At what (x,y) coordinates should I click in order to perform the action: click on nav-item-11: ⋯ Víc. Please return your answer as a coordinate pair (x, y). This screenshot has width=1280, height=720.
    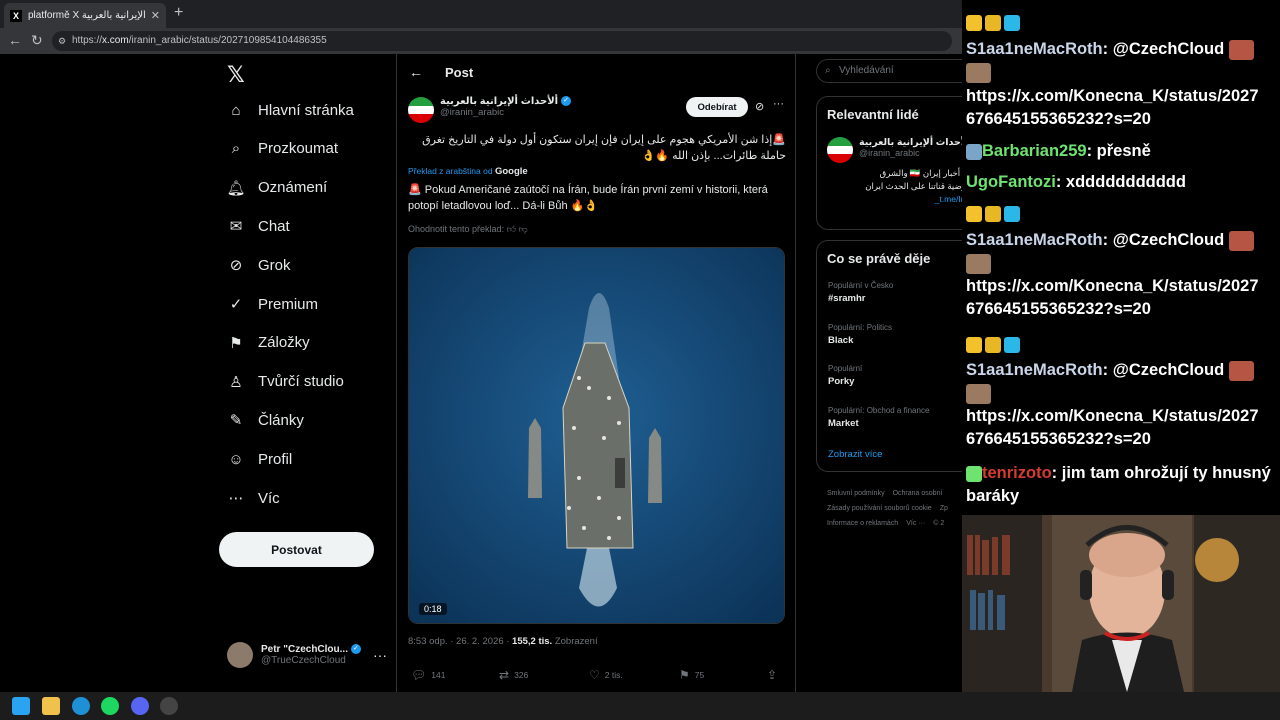
    Looking at the image, I should click on (253, 498).